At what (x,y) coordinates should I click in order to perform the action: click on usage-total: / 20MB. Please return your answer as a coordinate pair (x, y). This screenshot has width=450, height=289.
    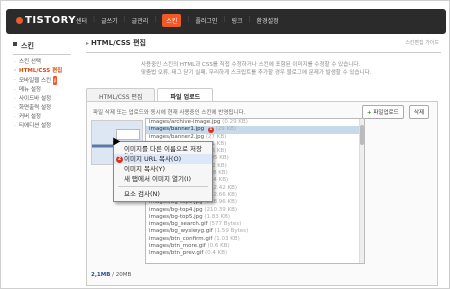
    Looking at the image, I should click on (122, 275).